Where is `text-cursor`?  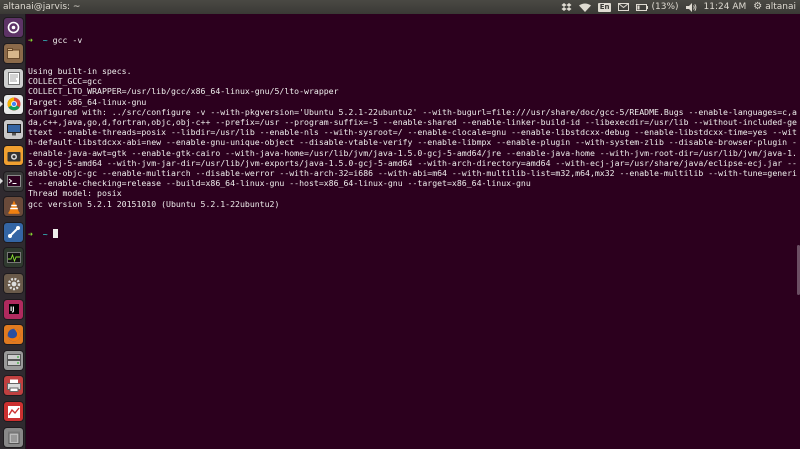
text-cursor is located at coordinates (55, 234).